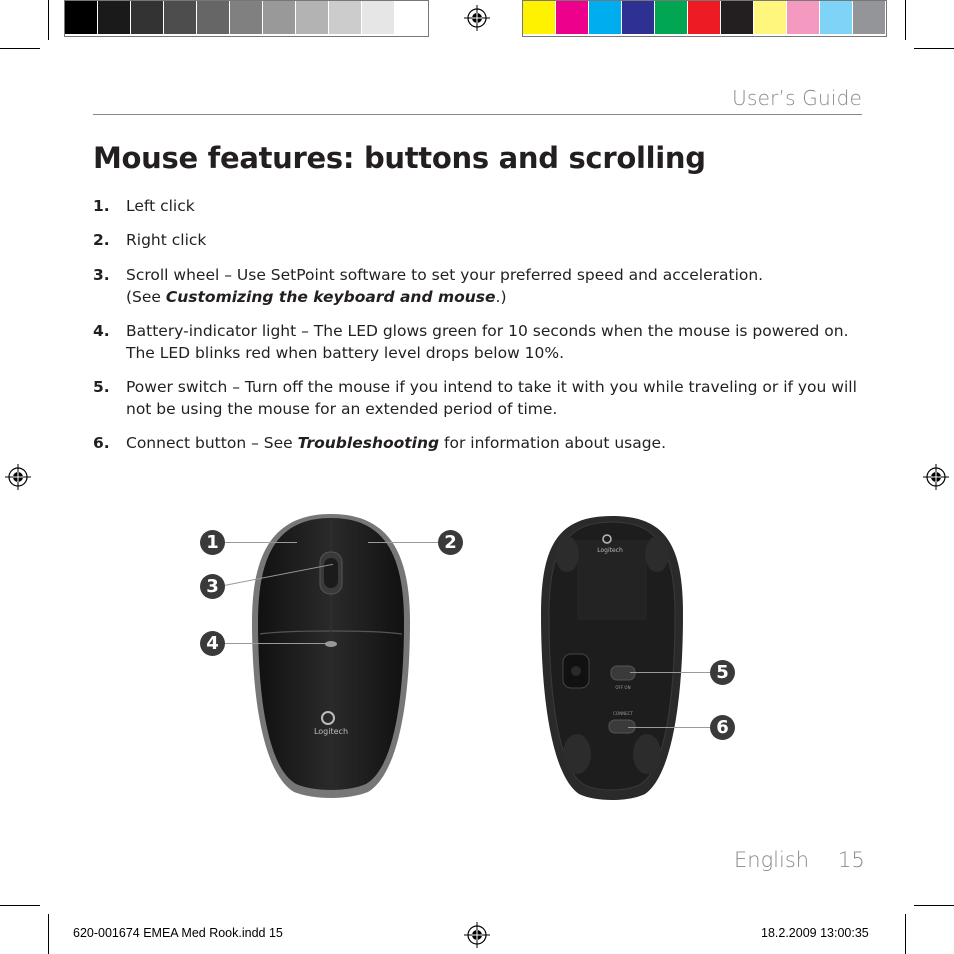 The image size is (954, 954). Describe the element at coordinates (101, 443) in the screenshot. I see `item-number: 6.` at that location.